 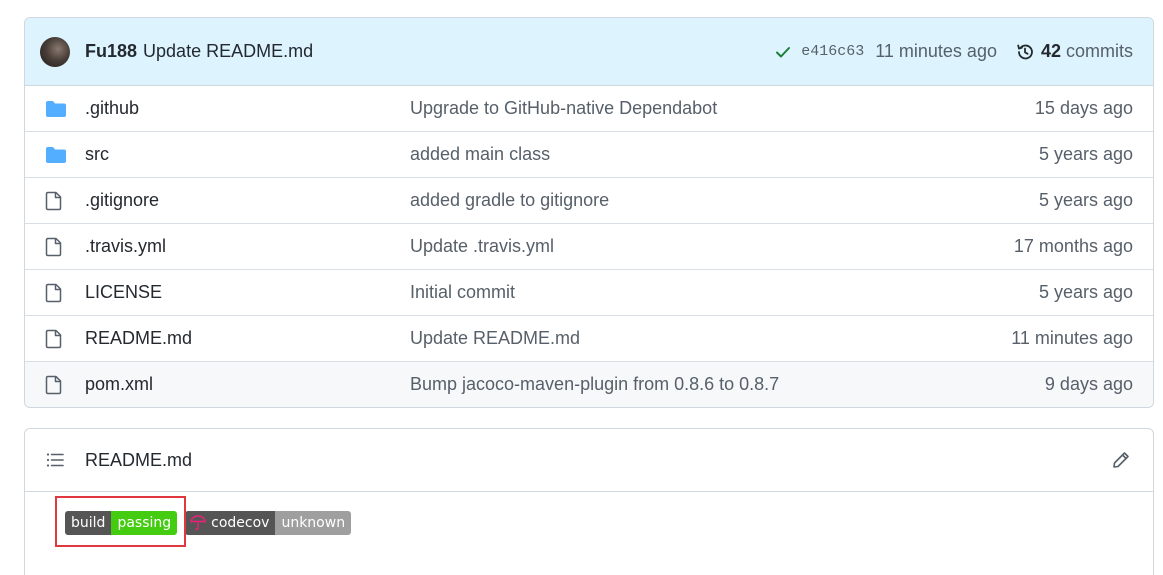 What do you see at coordinates (1084, 108) in the screenshot?
I see `file-commit-age: 15 days ago` at bounding box center [1084, 108].